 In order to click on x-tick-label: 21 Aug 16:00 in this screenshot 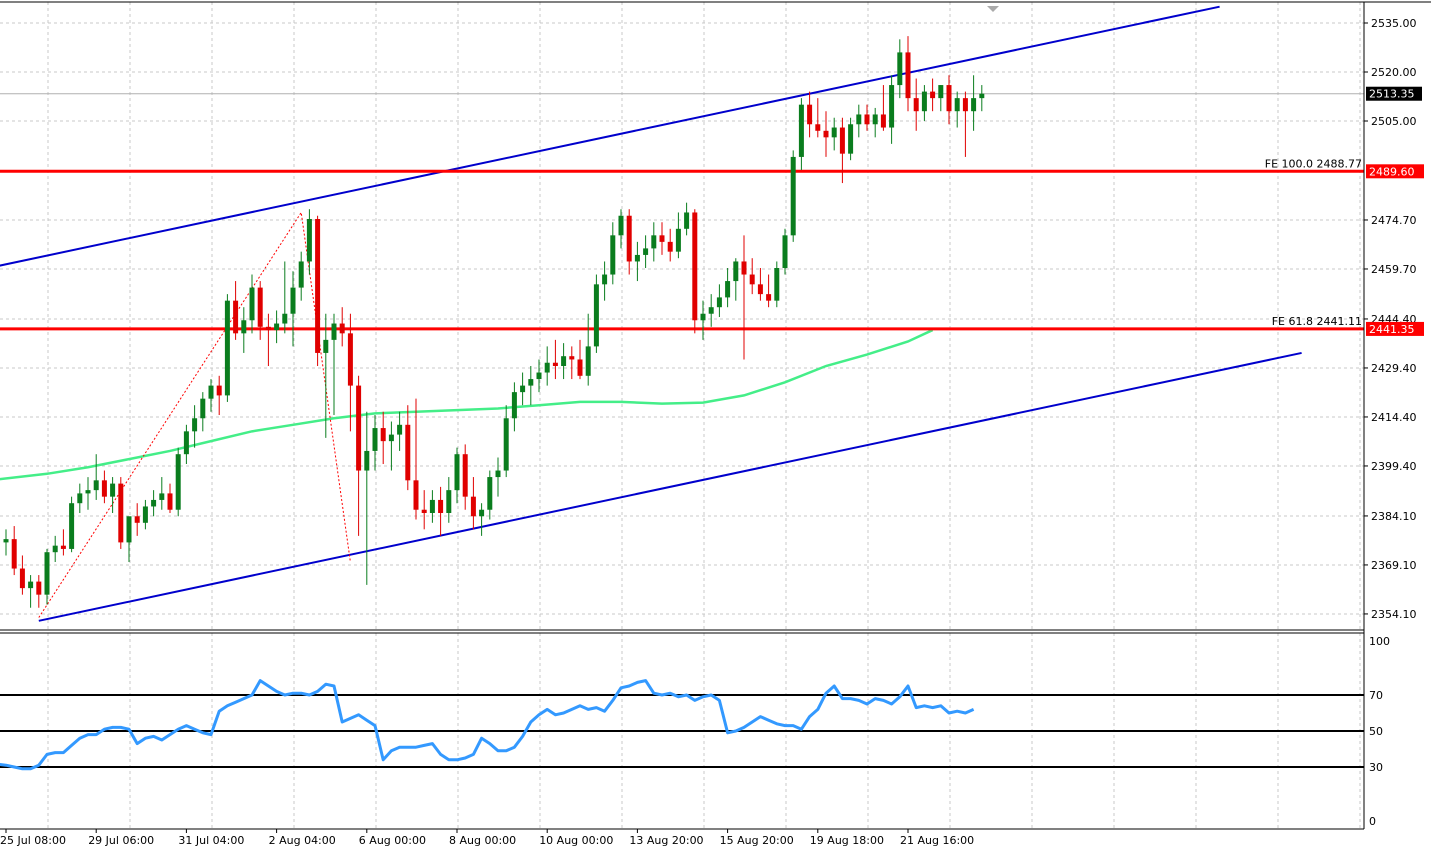, I will do `click(937, 840)`.